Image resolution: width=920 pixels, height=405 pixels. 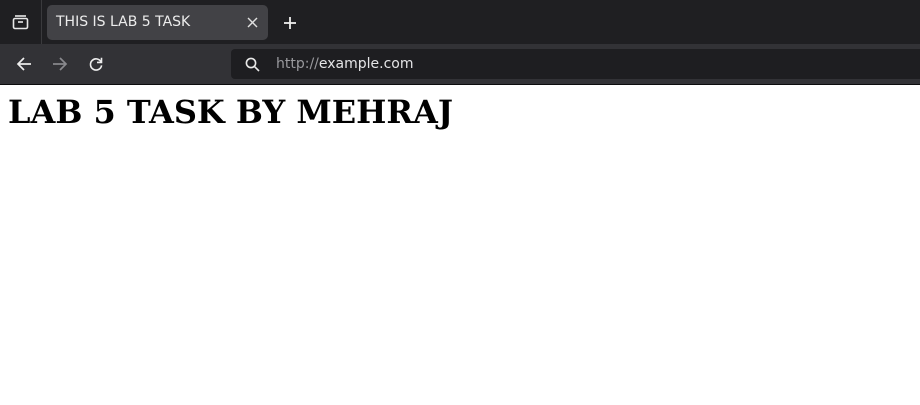 I want to click on reload-icon, so click(x=96, y=64).